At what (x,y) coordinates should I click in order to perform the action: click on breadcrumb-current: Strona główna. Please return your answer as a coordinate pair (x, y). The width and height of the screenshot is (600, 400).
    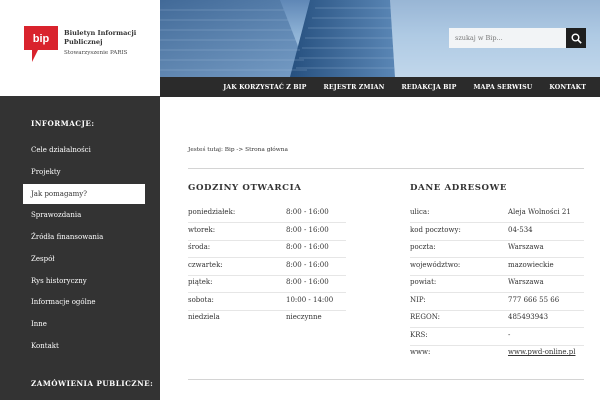
    Looking at the image, I should click on (266, 150).